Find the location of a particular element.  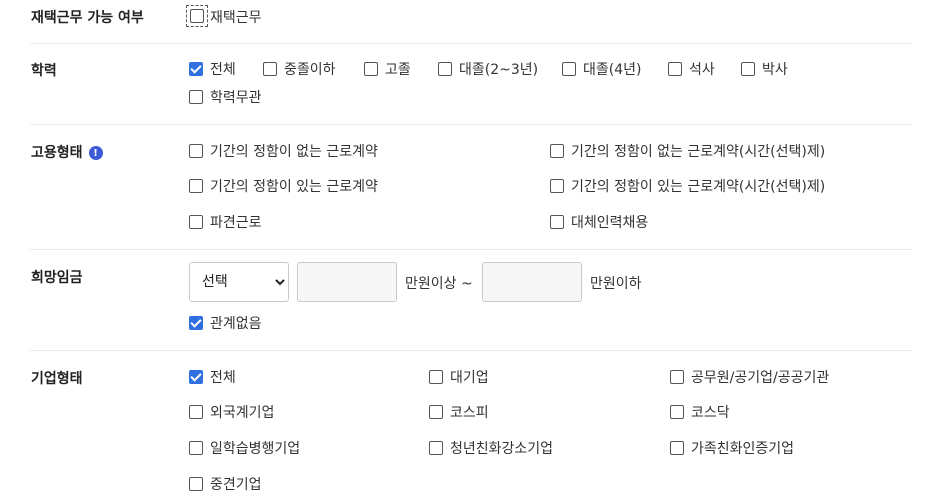

education-option-college-4: 대졸(4년) is located at coordinates (601, 69).